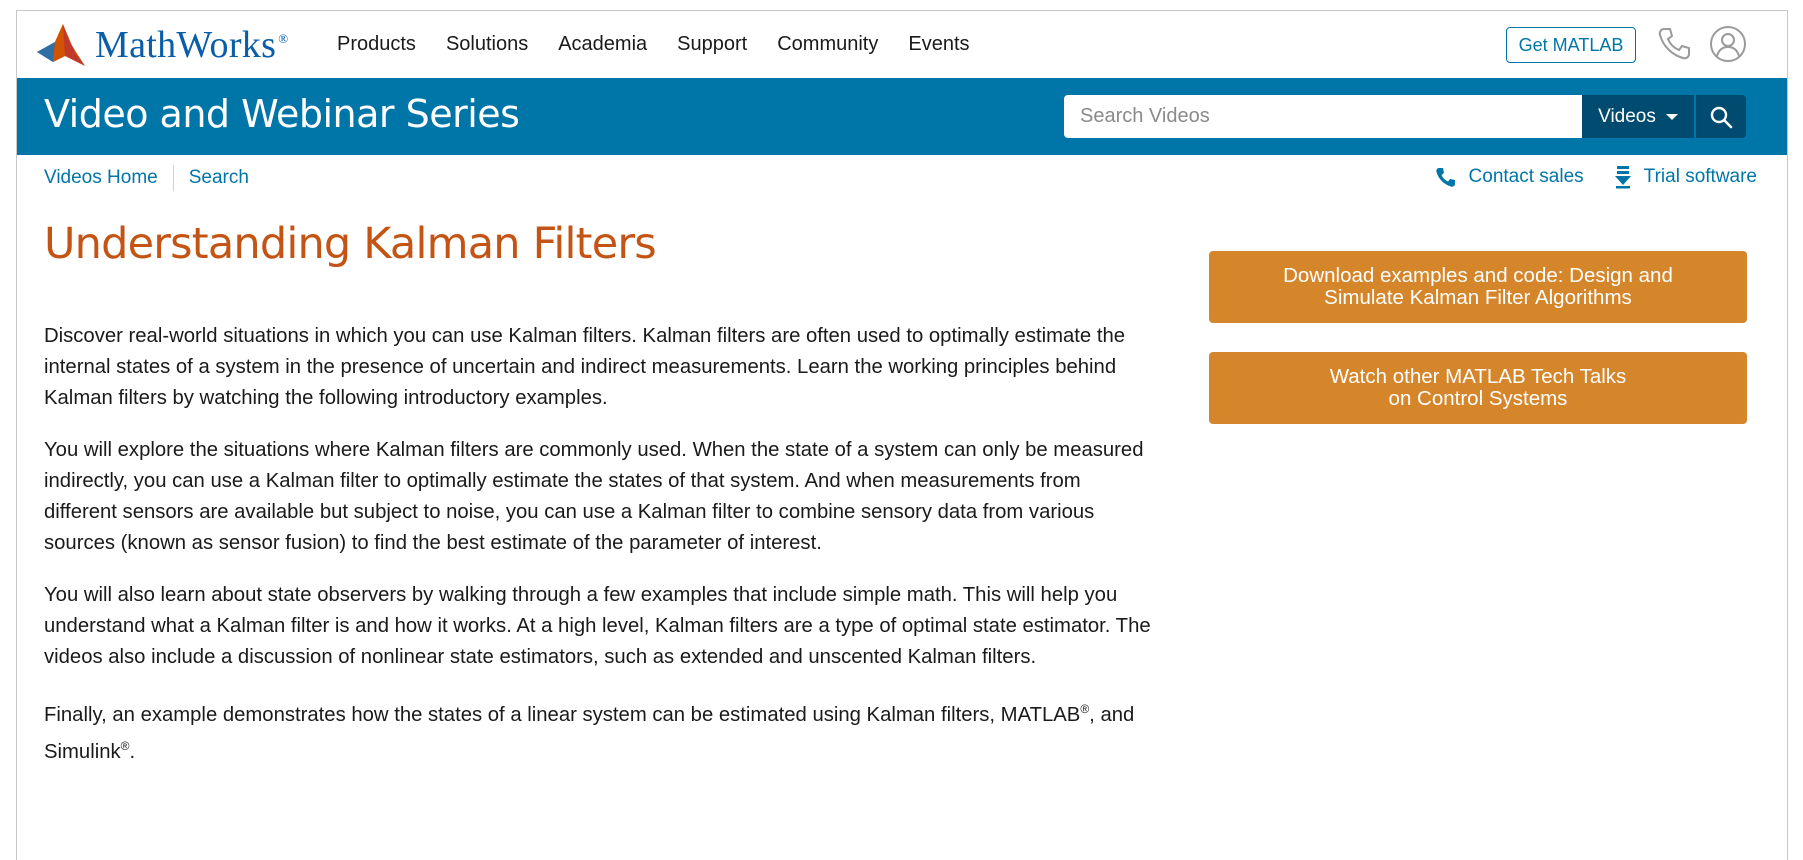 The image size is (1803, 860). I want to click on mathworks-logo: MathWorks ®, so click(161, 45).